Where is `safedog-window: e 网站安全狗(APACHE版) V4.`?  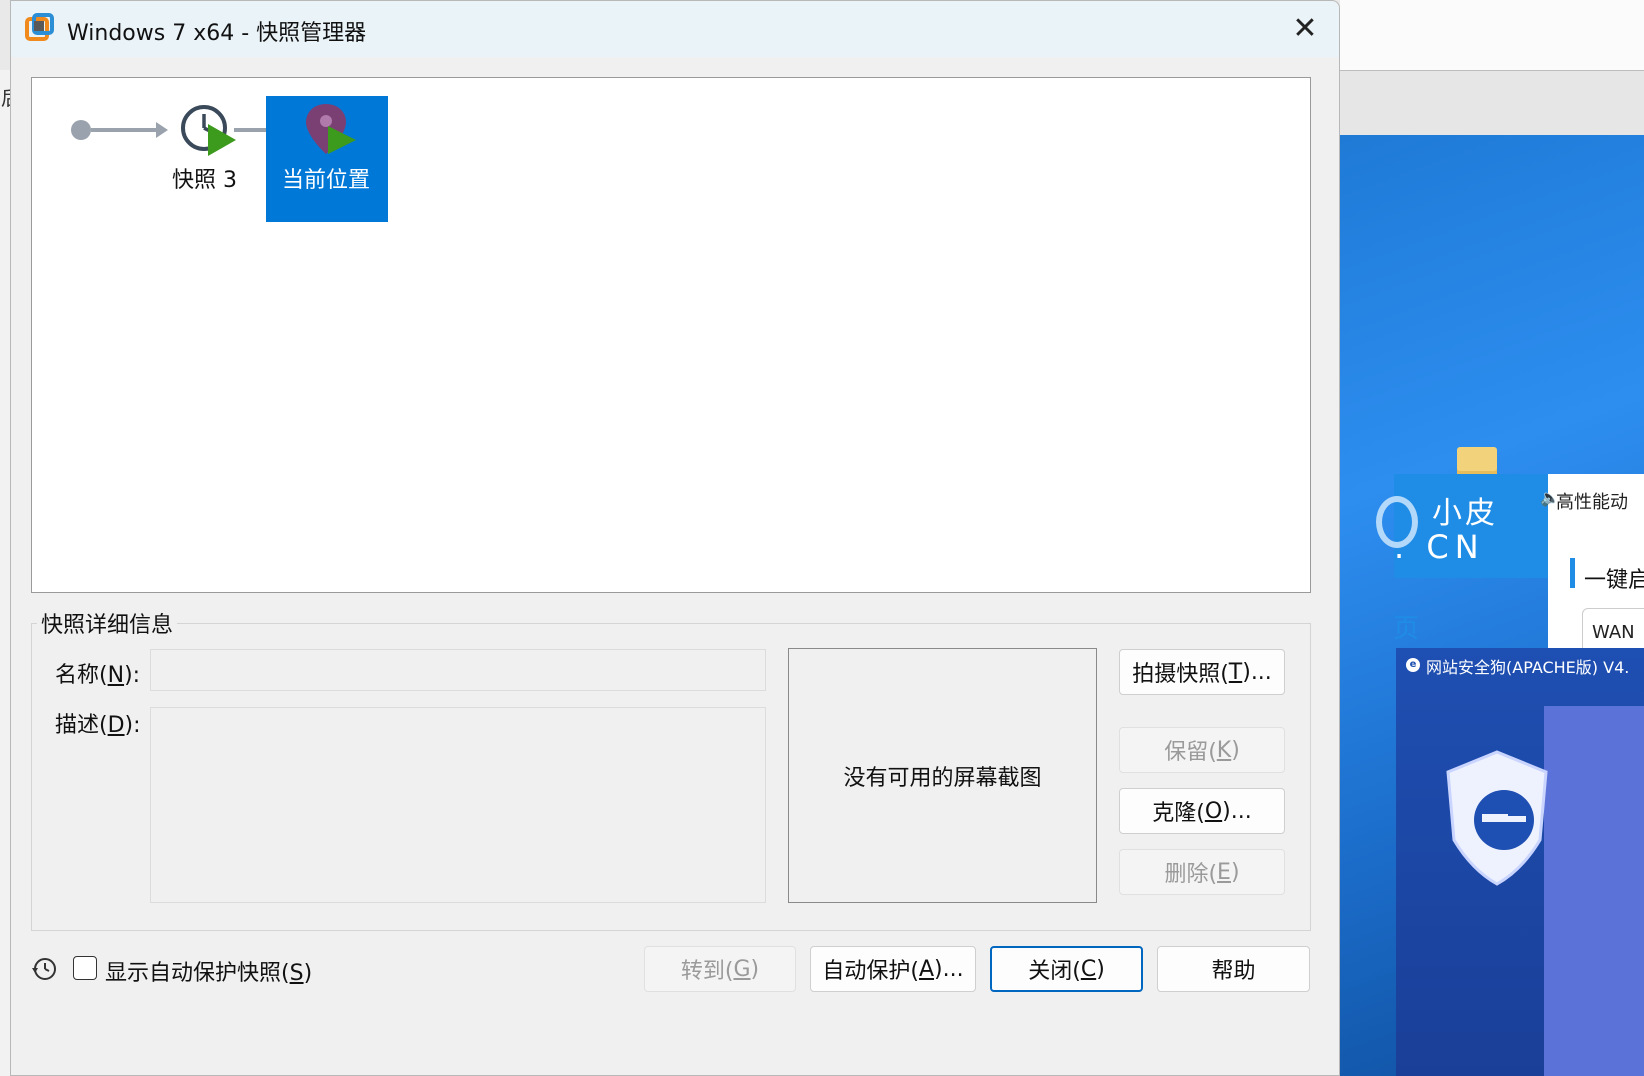
safedog-window: e 网站安全狗(APACHE版) V4. is located at coordinates (1520, 862).